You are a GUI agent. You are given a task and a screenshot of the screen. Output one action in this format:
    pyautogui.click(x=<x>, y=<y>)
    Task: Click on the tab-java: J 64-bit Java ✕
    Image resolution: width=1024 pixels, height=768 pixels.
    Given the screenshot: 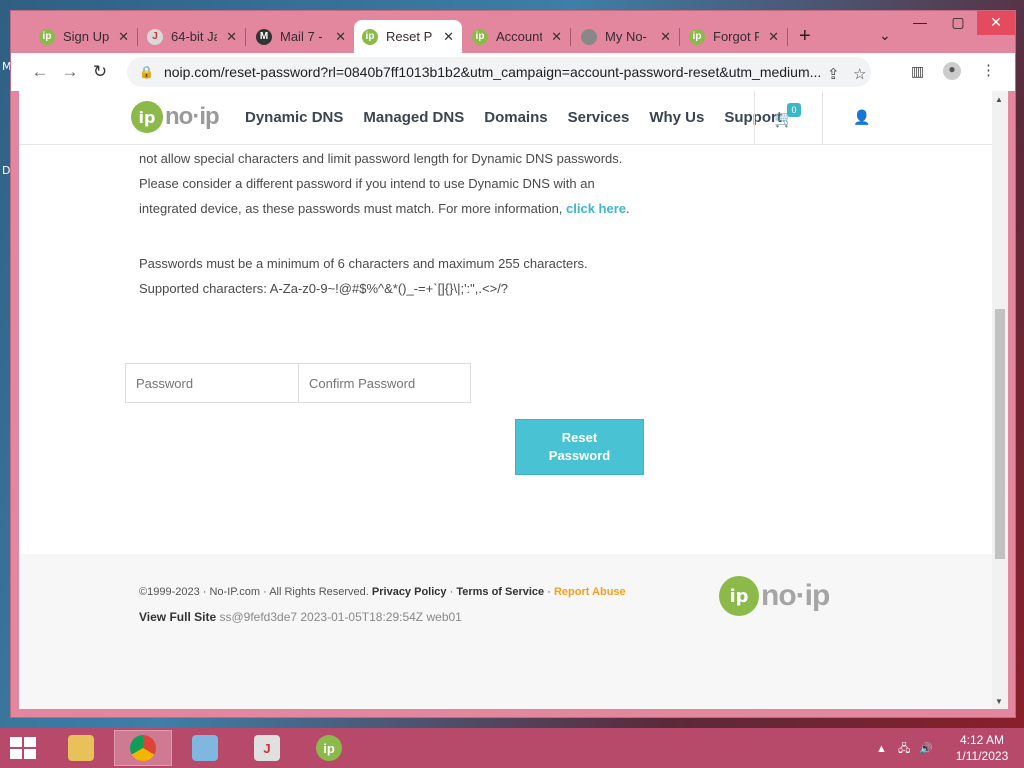 What is the action you would take?
    pyautogui.click(x=192, y=36)
    